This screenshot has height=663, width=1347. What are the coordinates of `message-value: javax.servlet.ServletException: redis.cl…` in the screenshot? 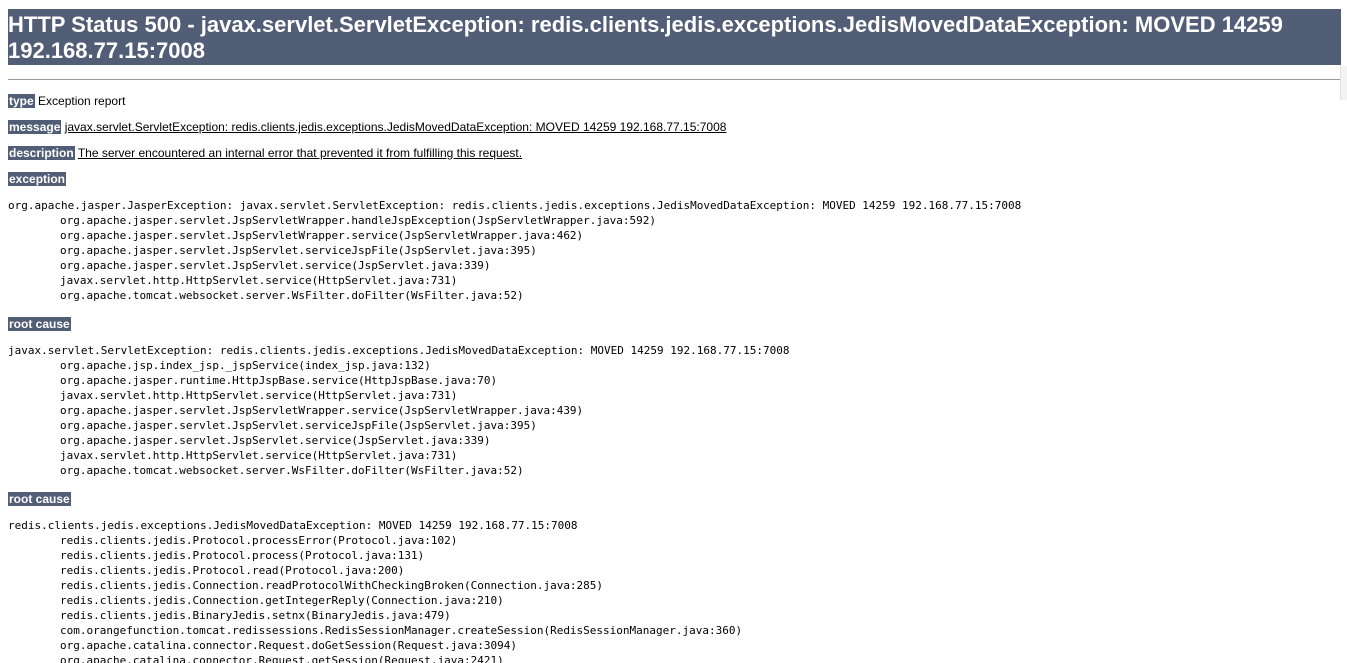 It's located at (395, 127).